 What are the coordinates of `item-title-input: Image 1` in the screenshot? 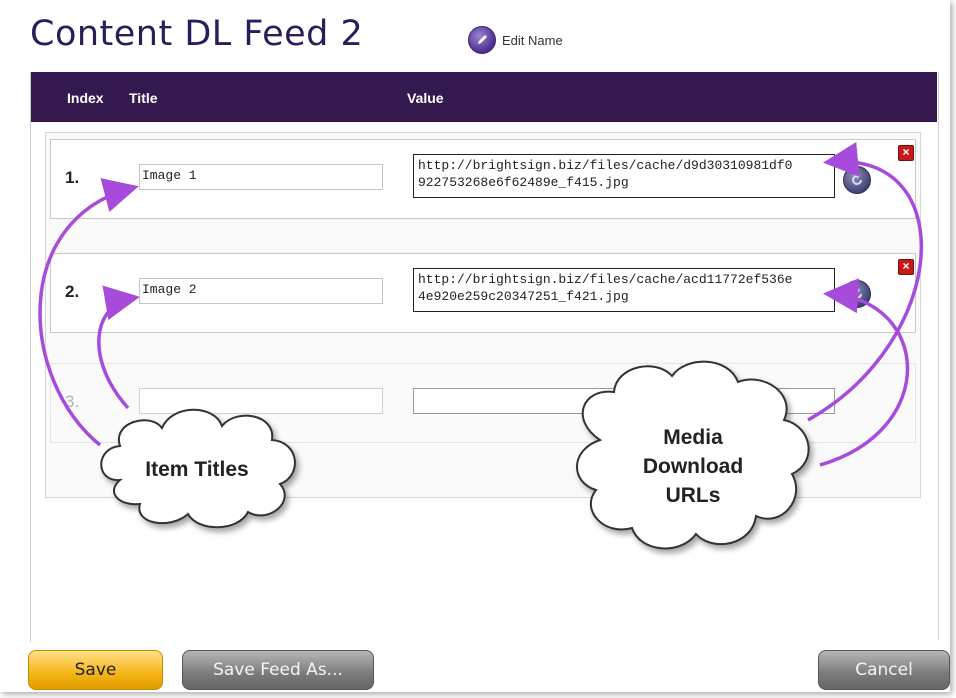 It's located at (261, 177).